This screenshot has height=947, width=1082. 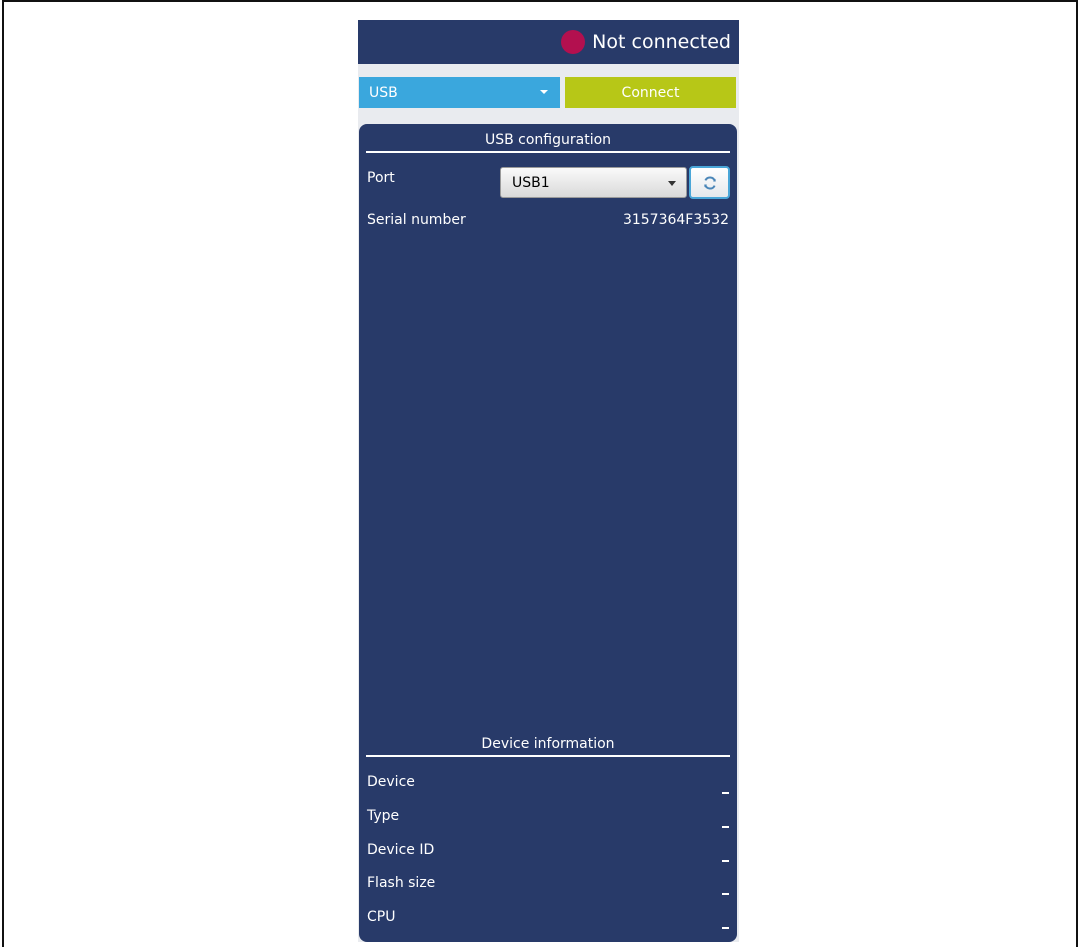 I want to click on device-information-divider, so click(x=548, y=756).